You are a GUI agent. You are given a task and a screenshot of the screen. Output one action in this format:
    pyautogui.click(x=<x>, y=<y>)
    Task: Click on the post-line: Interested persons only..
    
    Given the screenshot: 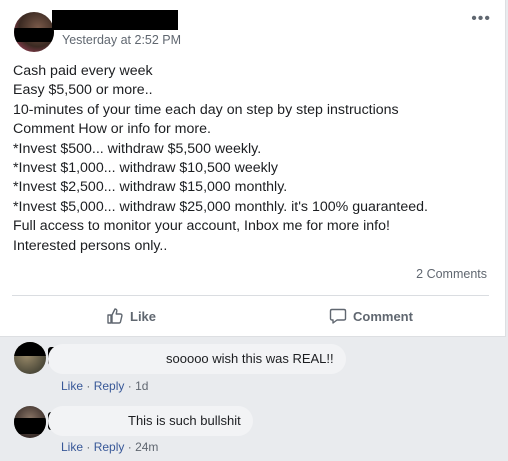 What is the action you would take?
    pyautogui.click(x=90, y=245)
    